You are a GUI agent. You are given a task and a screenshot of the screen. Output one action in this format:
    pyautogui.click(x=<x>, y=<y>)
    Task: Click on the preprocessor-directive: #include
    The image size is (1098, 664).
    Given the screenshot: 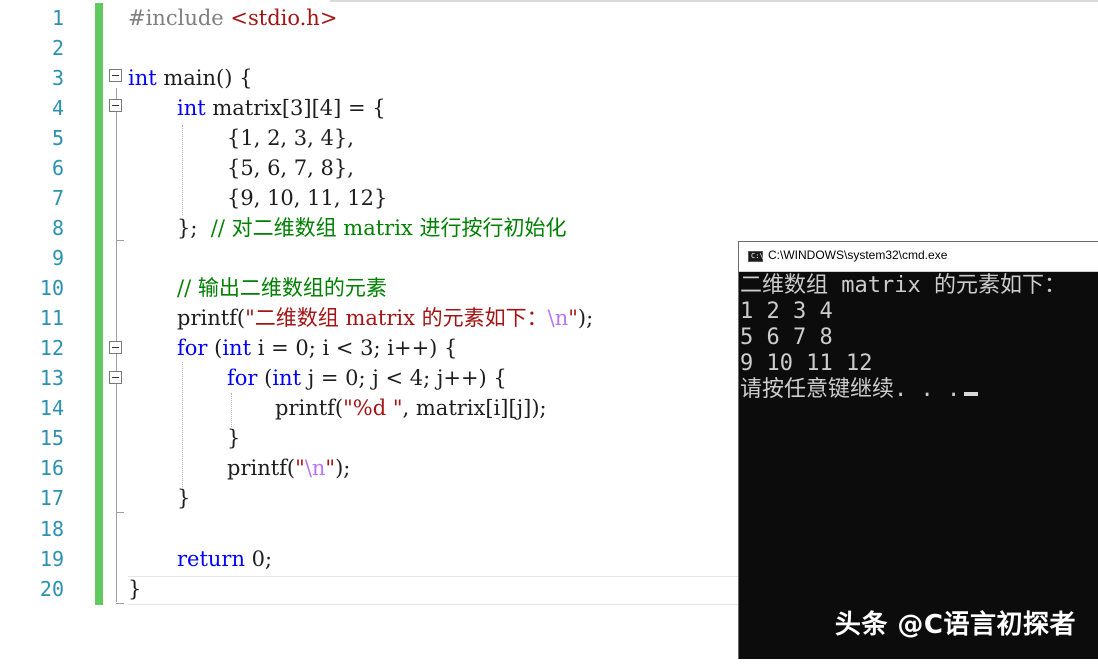 What is the action you would take?
    pyautogui.click(x=179, y=18)
    